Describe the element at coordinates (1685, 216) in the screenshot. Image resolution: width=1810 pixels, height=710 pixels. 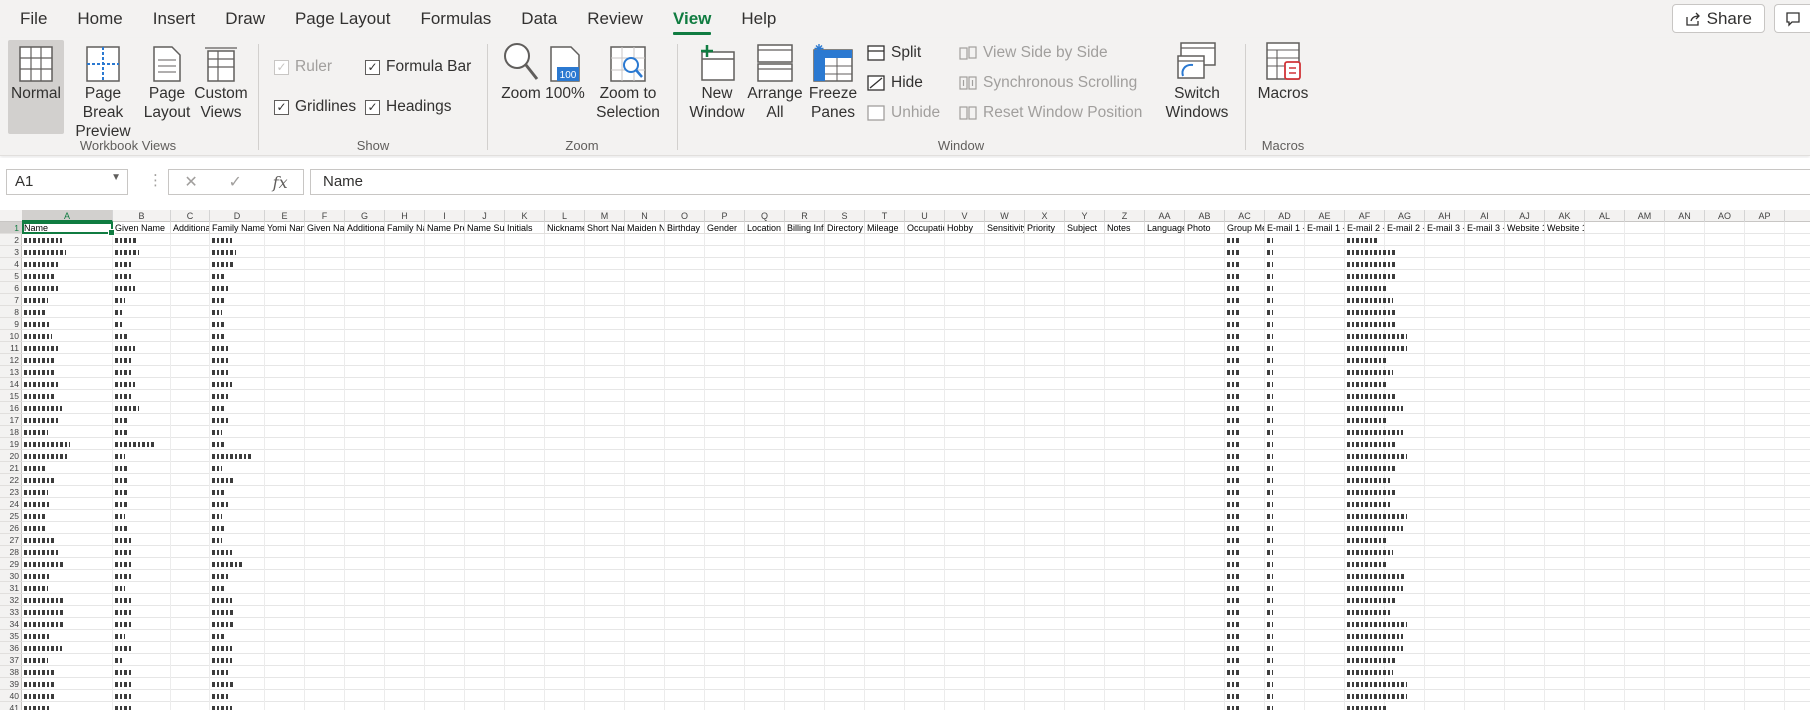
I see `column-header-an: AN` at that location.